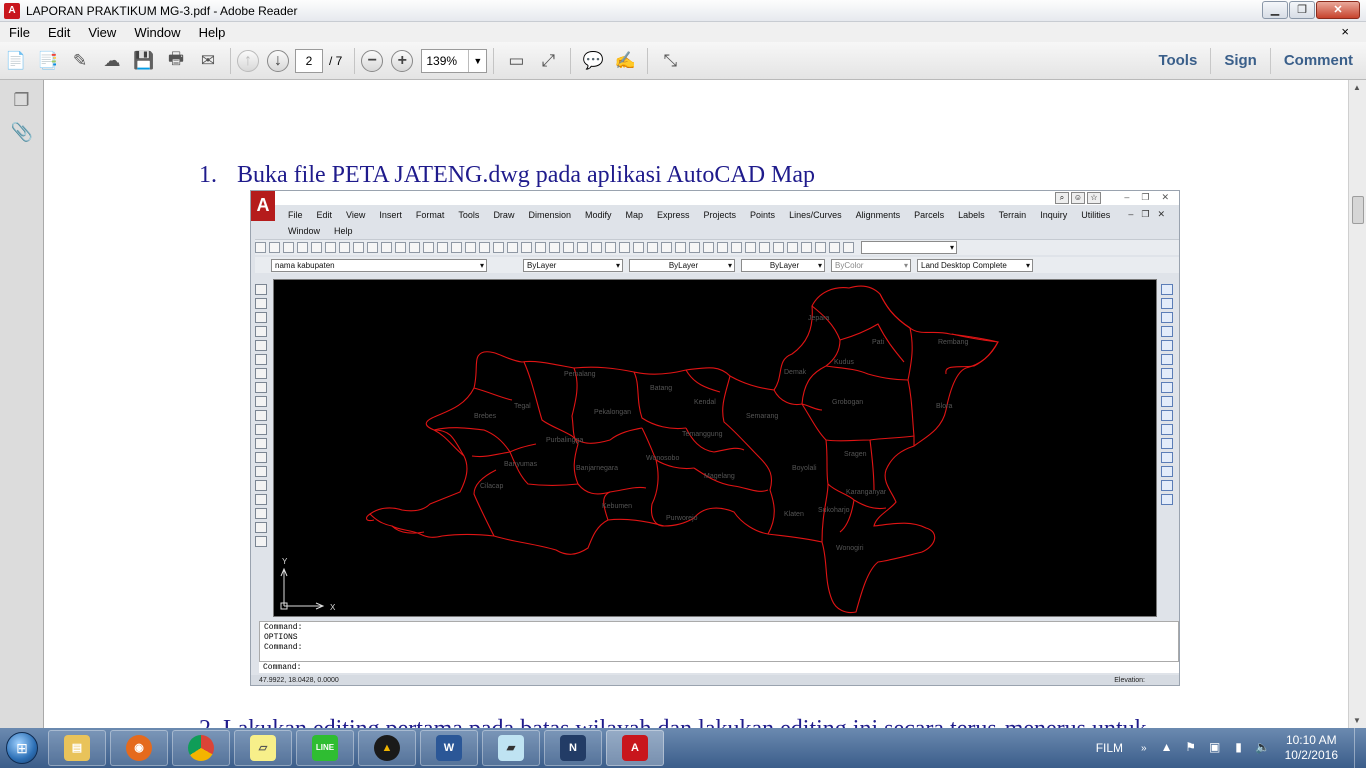 Image resolution: width=1366 pixels, height=768 pixels. What do you see at coordinates (717, 247) in the screenshot?
I see `autocad-standard-toolbar` at bounding box center [717, 247].